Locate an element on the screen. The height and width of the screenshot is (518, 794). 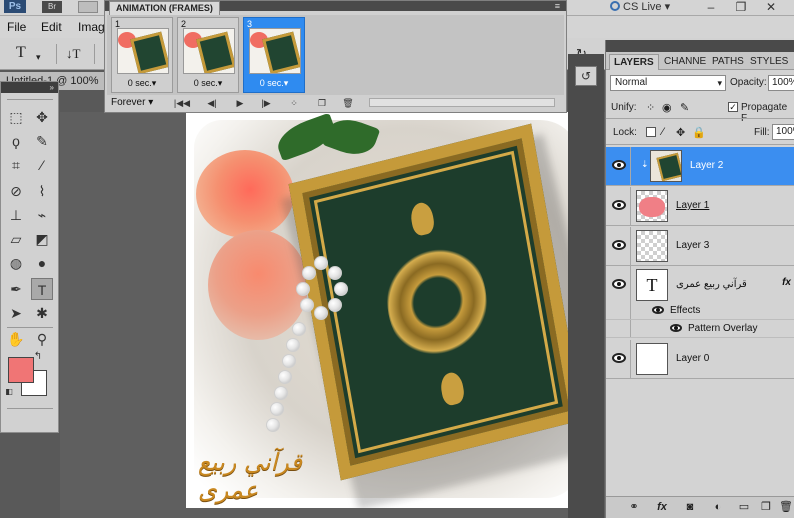
quick-selection-tool-icon: ✎ is located at coordinates (42, 141).